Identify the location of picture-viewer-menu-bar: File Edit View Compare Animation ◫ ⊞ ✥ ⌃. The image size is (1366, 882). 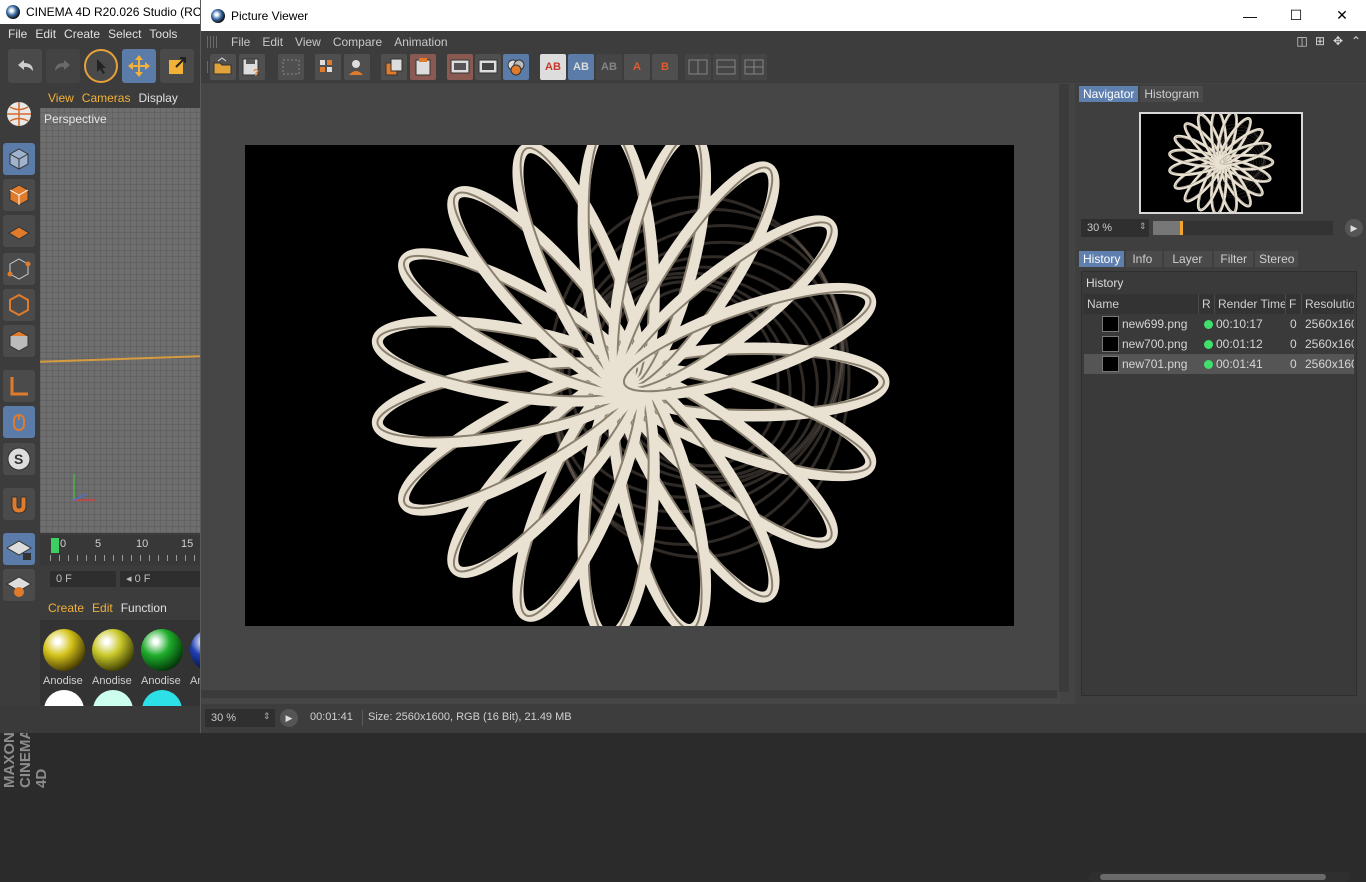
(783, 41).